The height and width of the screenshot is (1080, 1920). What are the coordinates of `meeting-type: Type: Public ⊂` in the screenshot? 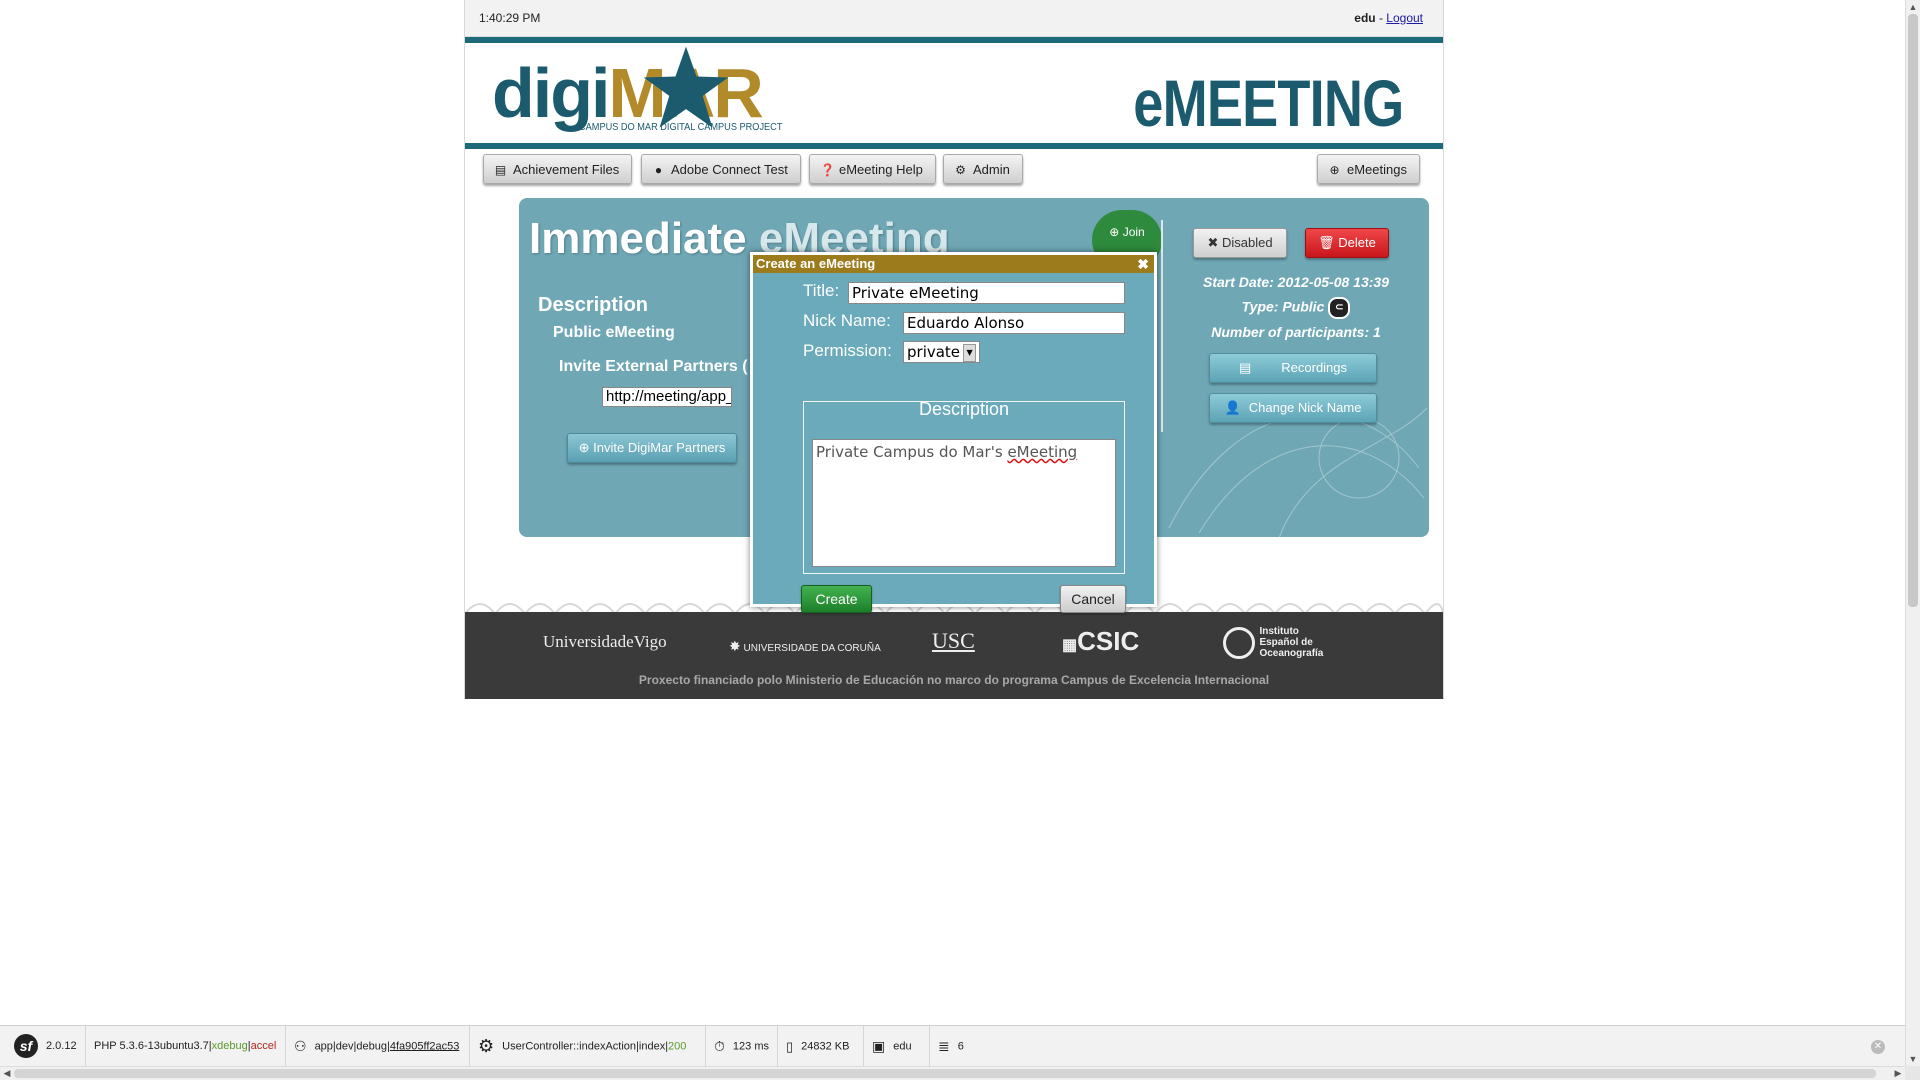 It's located at (1296, 308).